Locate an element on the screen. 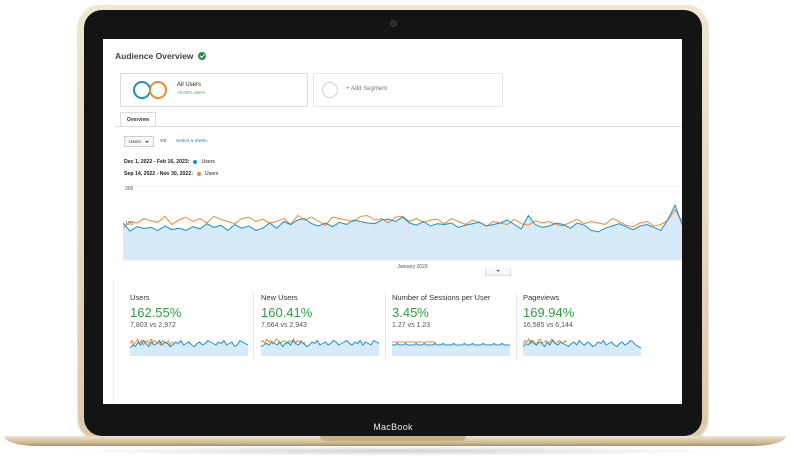 The width and height of the screenshot is (790, 464). brand-strip: MacBook is located at coordinates (393, 427).